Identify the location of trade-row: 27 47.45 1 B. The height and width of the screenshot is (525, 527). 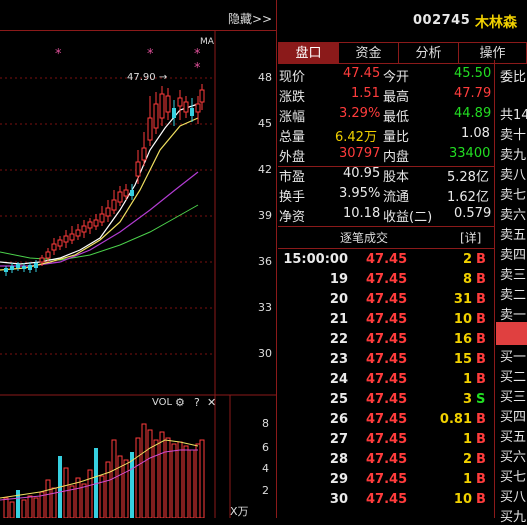
(387, 442).